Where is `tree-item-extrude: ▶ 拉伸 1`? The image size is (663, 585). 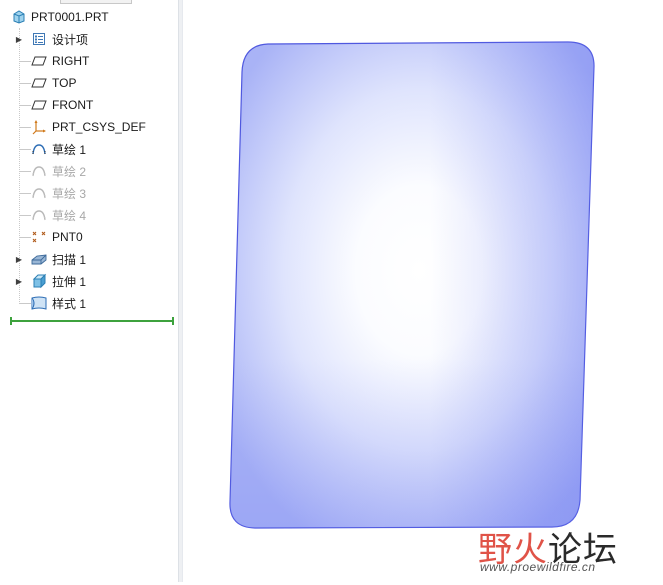 tree-item-extrude: ▶ 拉伸 1 is located at coordinates (89, 281).